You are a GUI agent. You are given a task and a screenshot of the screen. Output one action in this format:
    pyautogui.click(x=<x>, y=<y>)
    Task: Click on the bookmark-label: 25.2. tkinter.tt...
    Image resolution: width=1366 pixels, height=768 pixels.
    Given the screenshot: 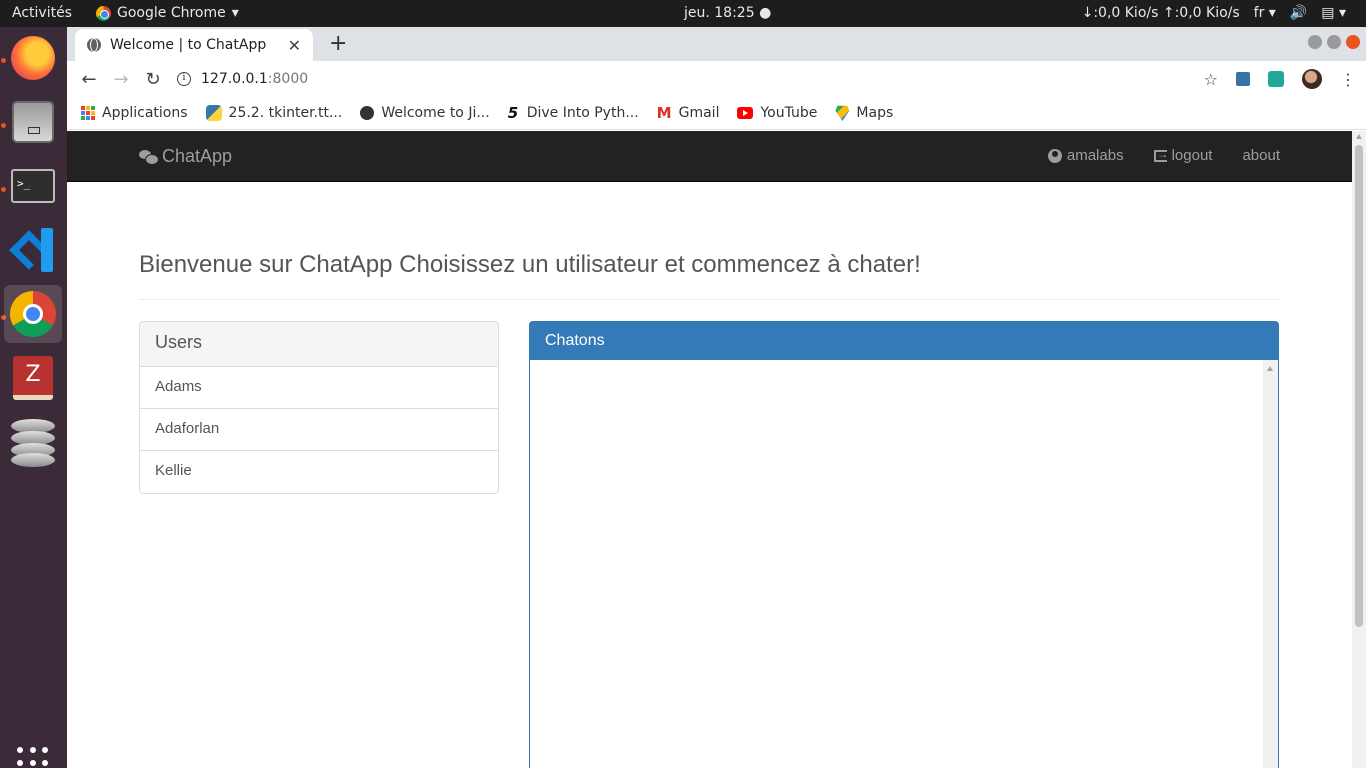 What is the action you would take?
    pyautogui.click(x=285, y=113)
    